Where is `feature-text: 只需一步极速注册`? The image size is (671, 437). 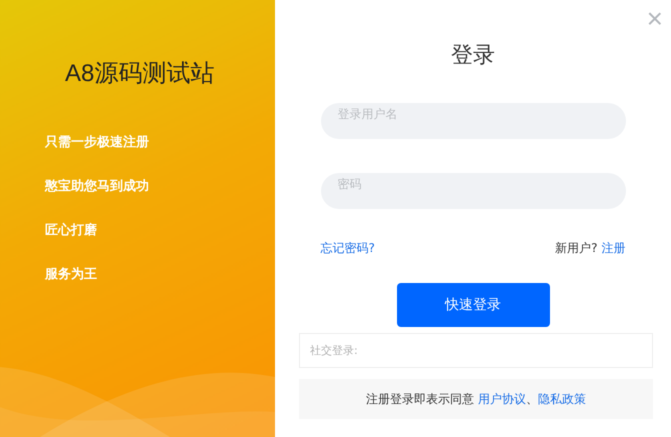
feature-text: 只需一步极速注册 is located at coordinates (97, 143).